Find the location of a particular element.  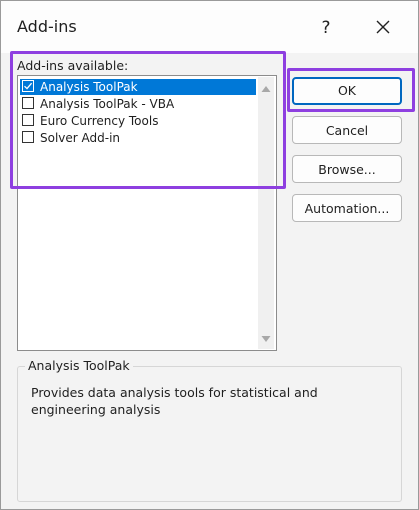

dialog-title: Add-ins is located at coordinates (47, 26).